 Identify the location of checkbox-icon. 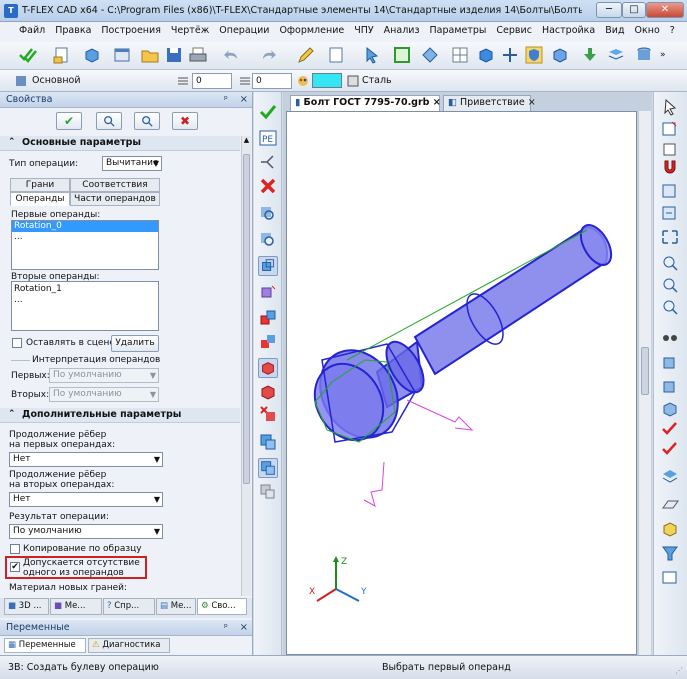
(670, 149).